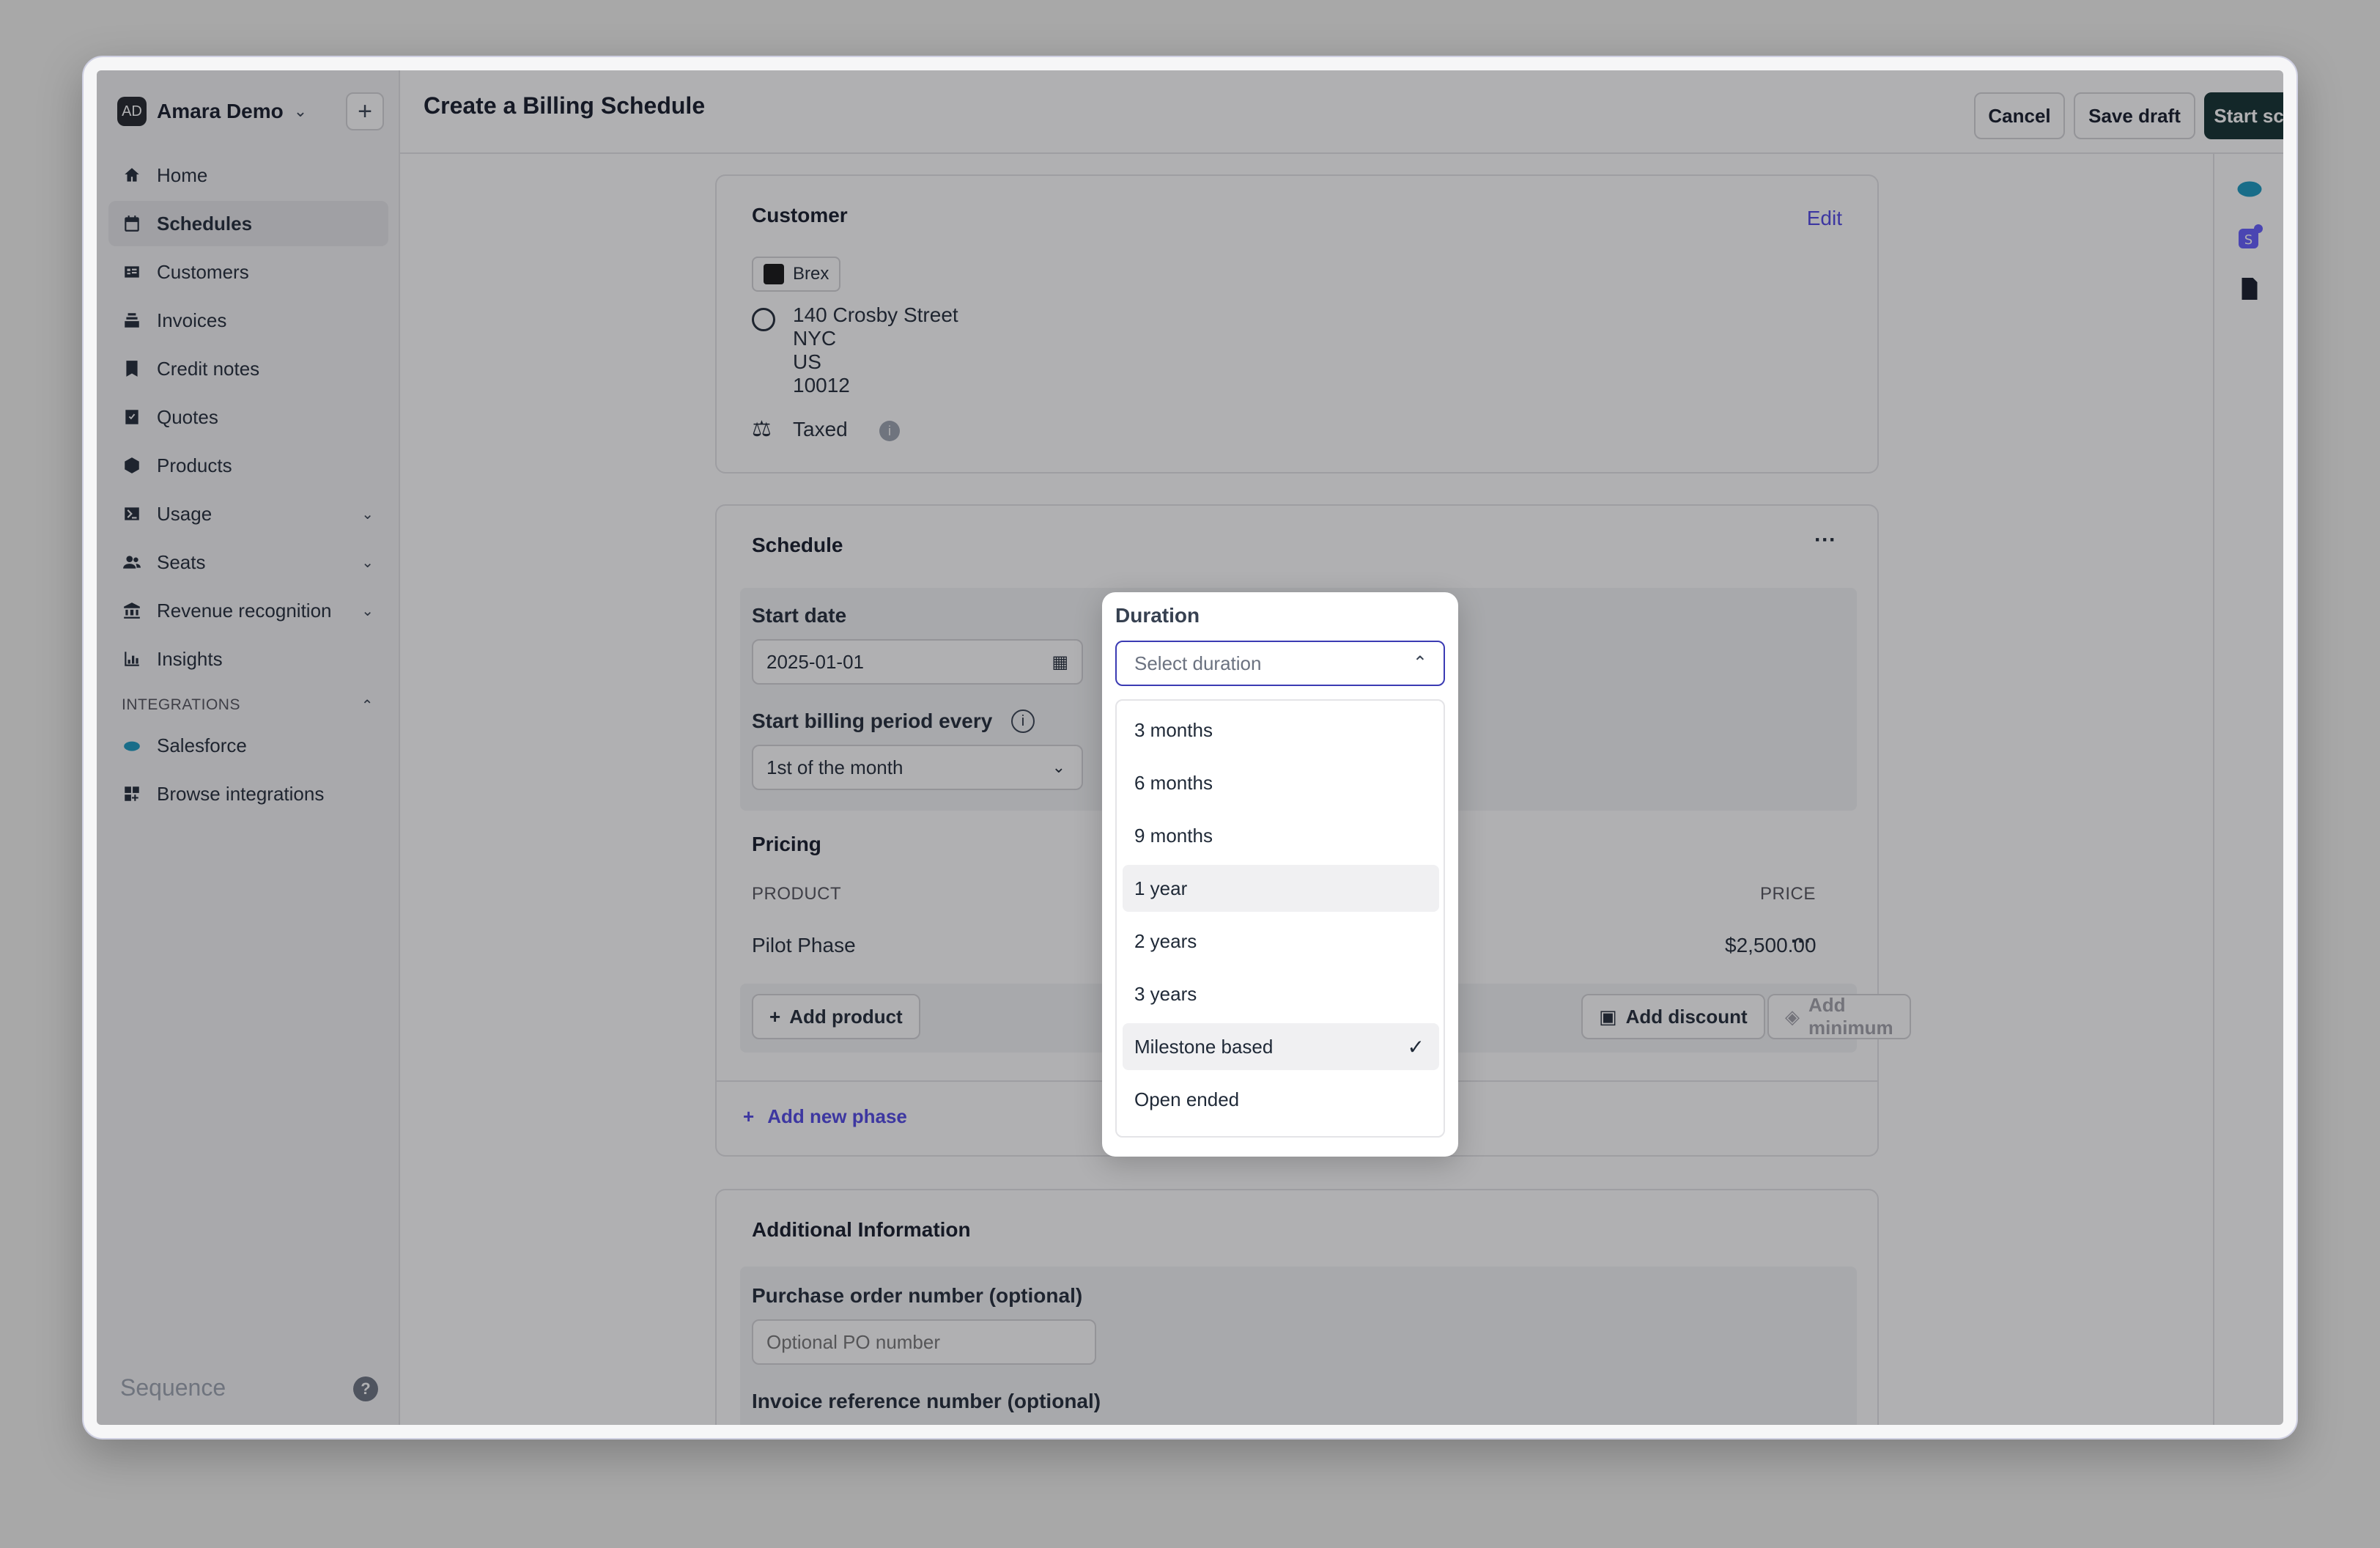  Describe the element at coordinates (1280, 663) in the screenshot. I see `duration-select: Select duration ⌃` at that location.